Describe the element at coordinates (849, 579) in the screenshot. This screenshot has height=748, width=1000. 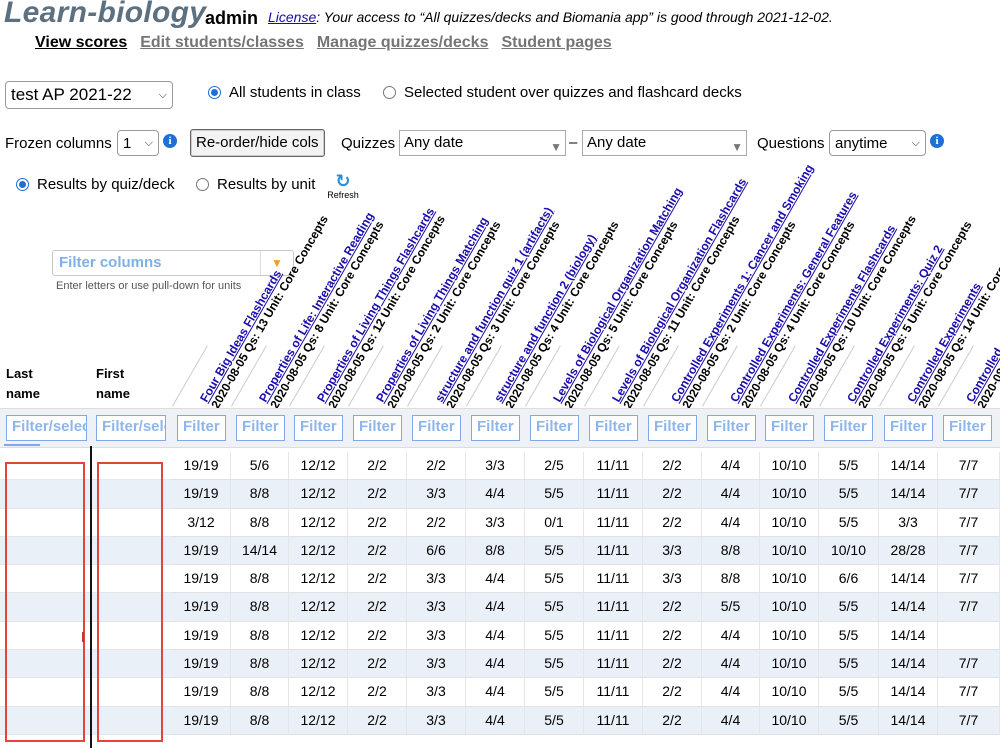
I see `score-cell: 6/6` at that location.